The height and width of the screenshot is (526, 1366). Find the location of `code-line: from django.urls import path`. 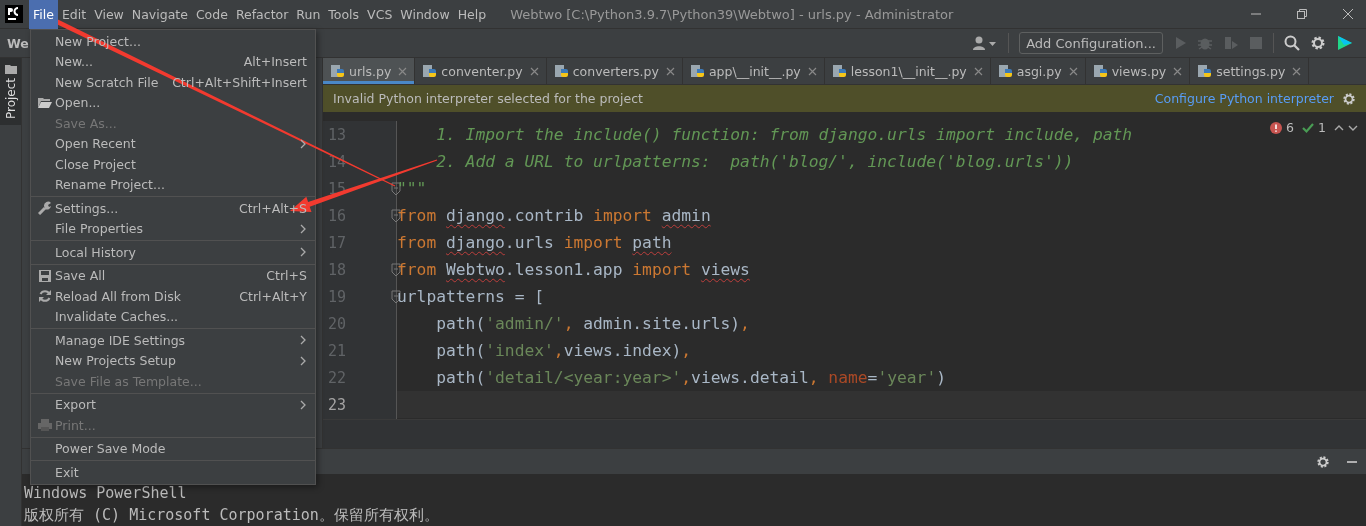

code-line: from django.urls import path is located at coordinates (534, 242).